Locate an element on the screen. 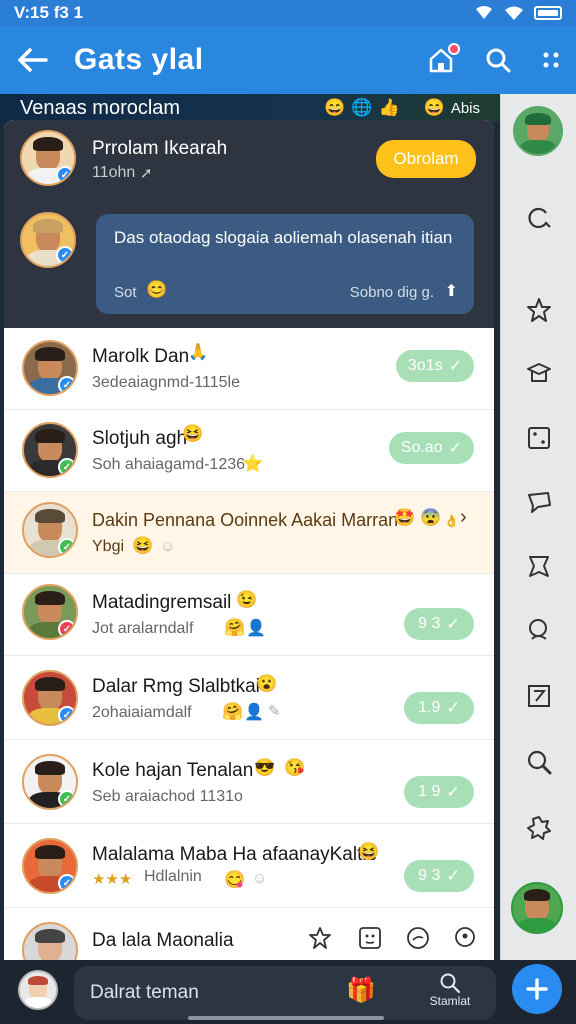 The height and width of the screenshot is (1024, 576). bottom-bar: Dalrat teman 🎁 Stamlat is located at coordinates (288, 992).